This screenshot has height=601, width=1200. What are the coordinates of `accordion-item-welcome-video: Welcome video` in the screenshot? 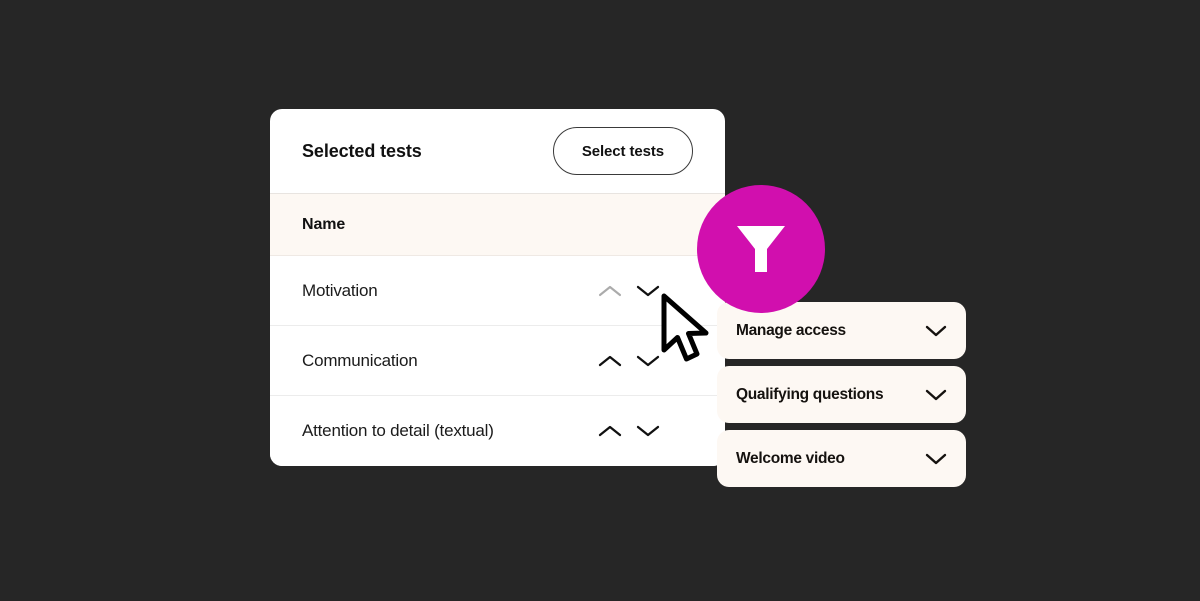 It's located at (841, 458).